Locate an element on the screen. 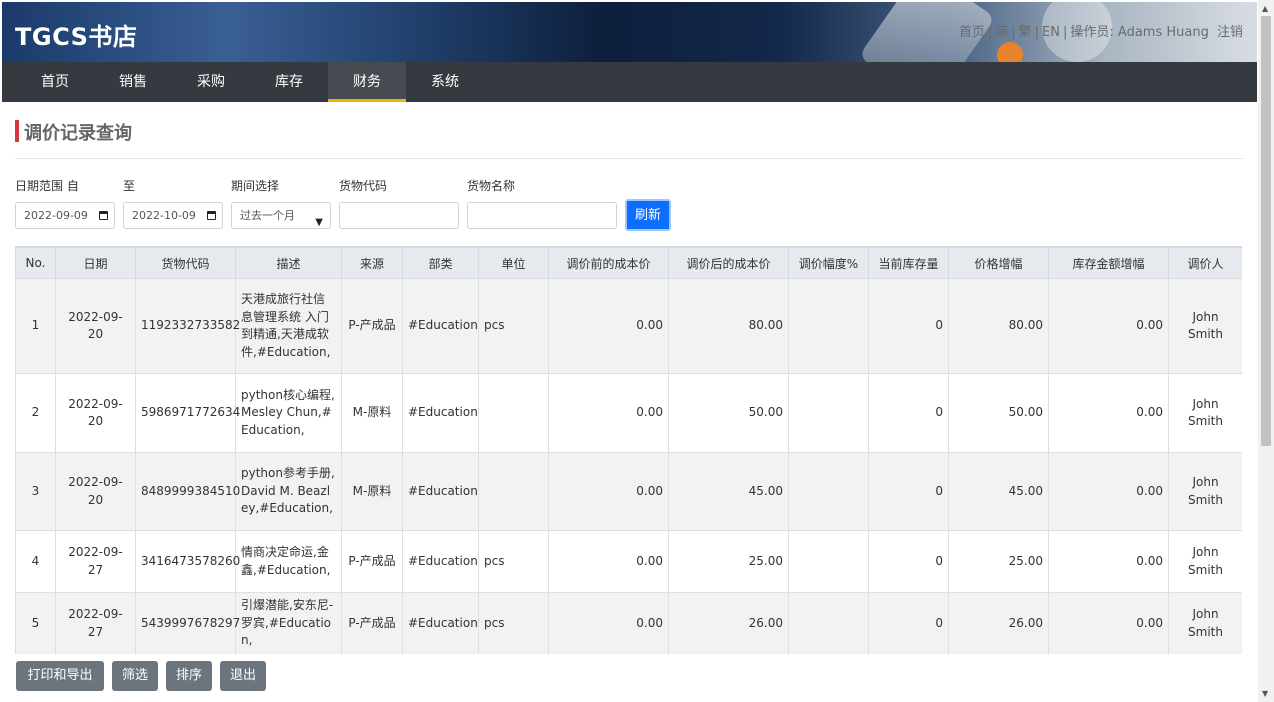 The image size is (1274, 702). col-header: 来源 is located at coordinates (372, 263).